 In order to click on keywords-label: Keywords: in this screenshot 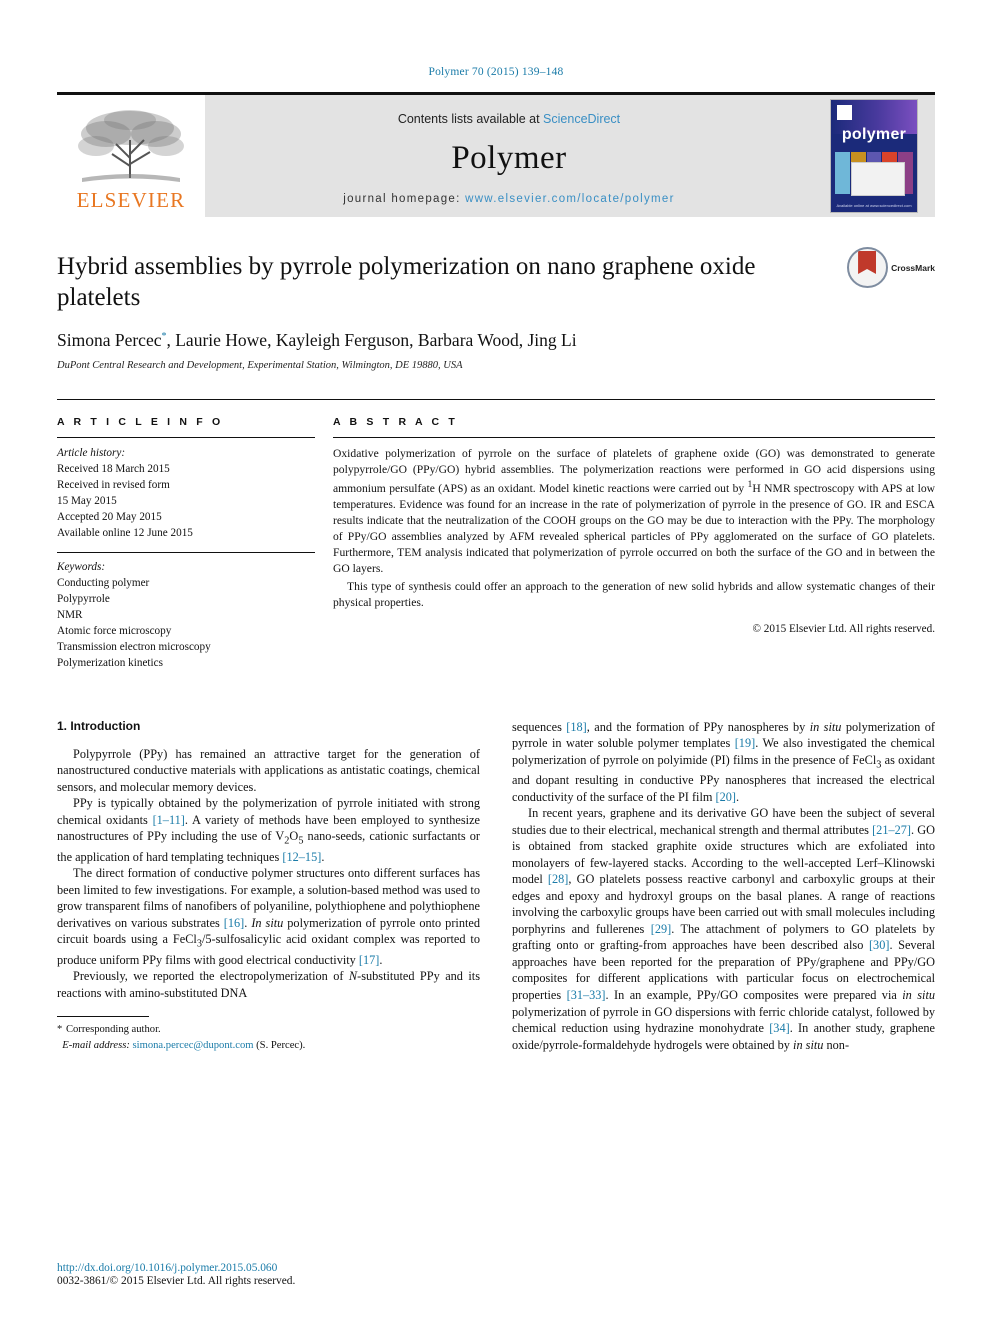, I will do `click(81, 567)`.